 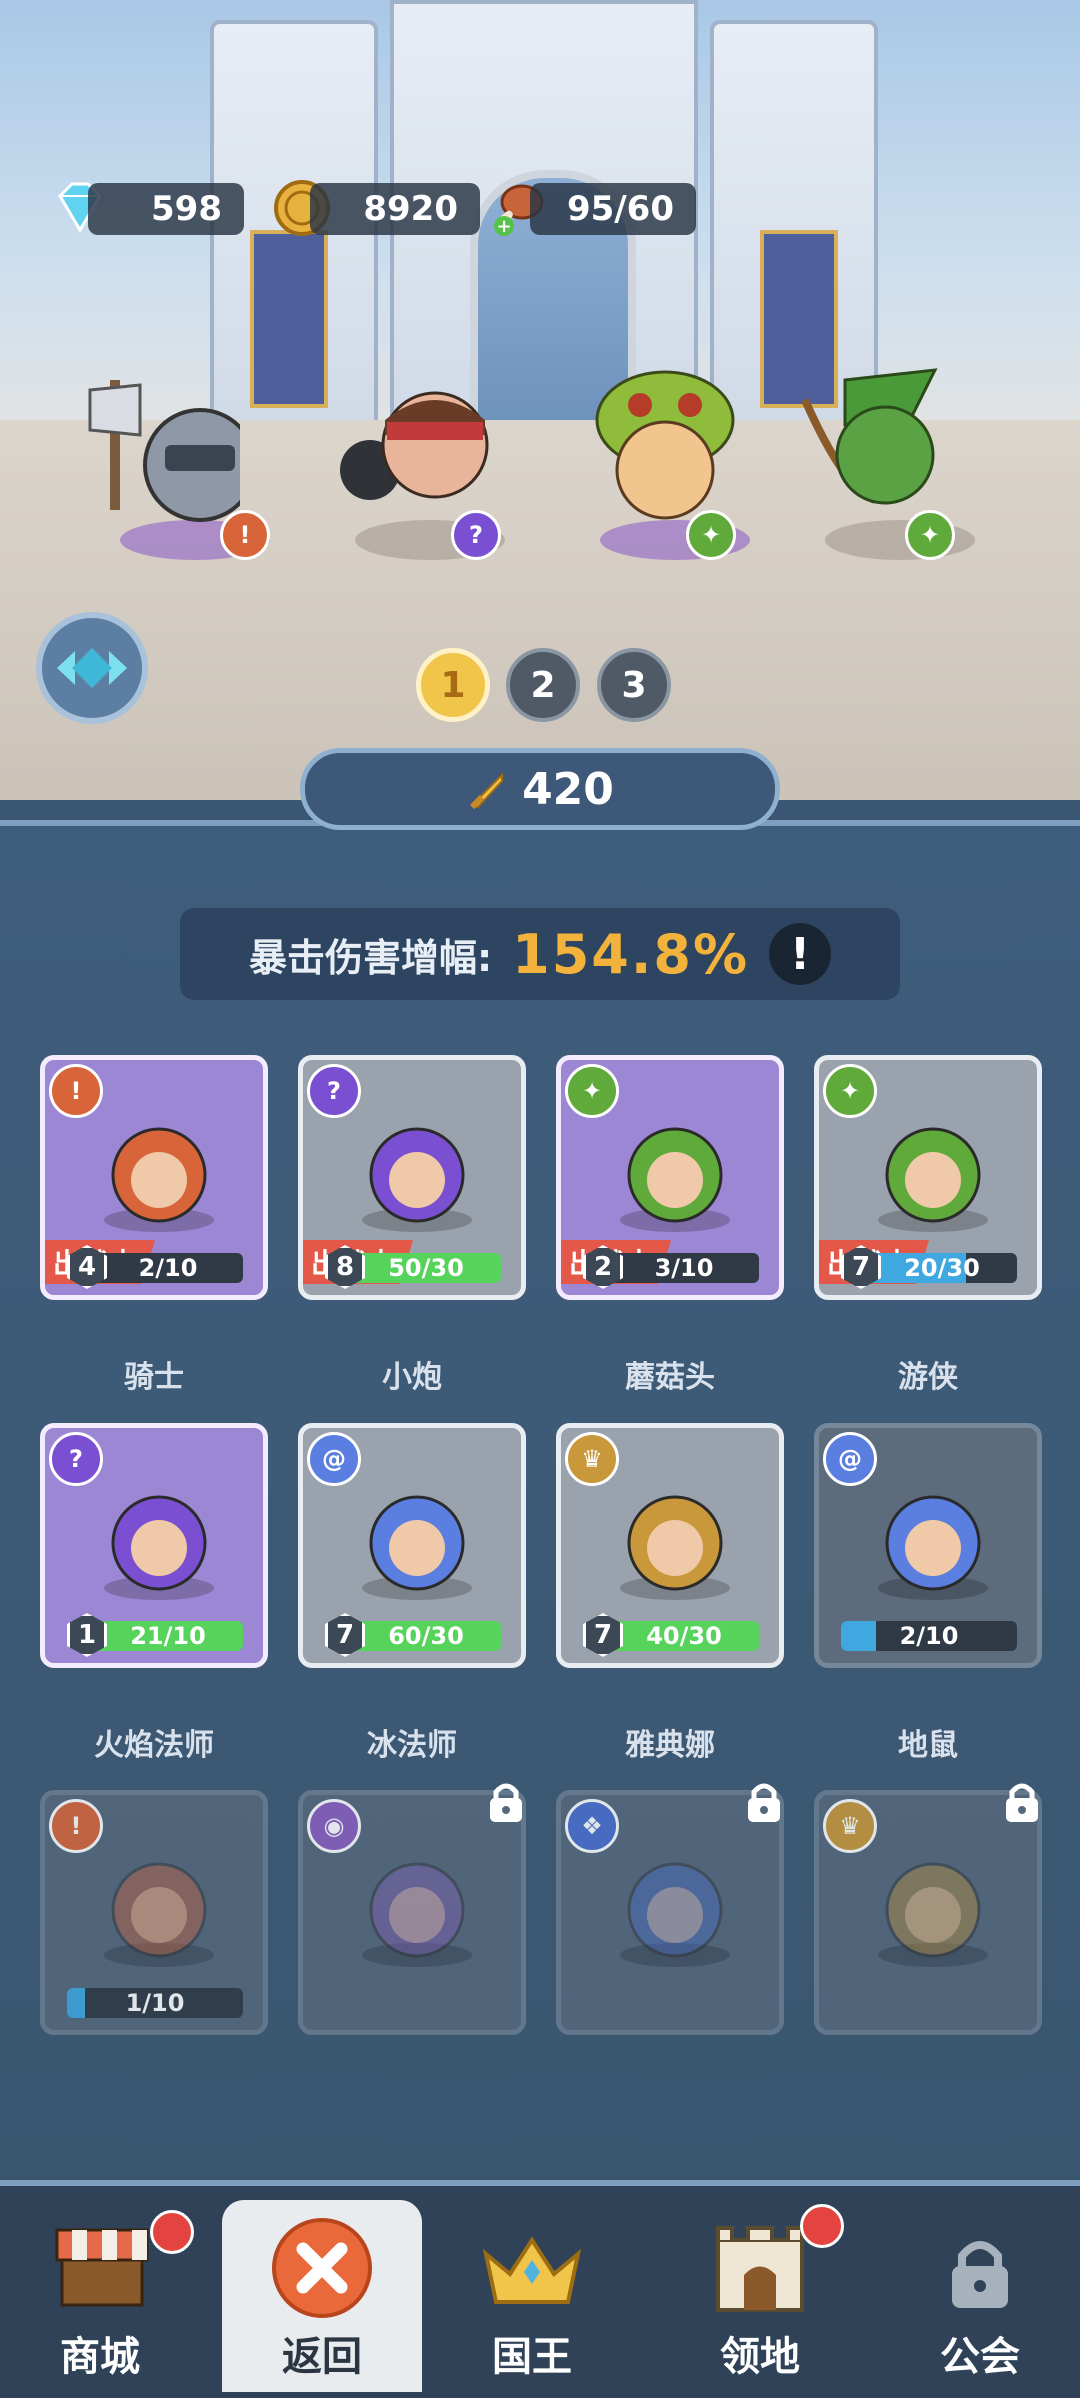 What do you see at coordinates (928, 1377) in the screenshot?
I see `hero-name: 游侠` at bounding box center [928, 1377].